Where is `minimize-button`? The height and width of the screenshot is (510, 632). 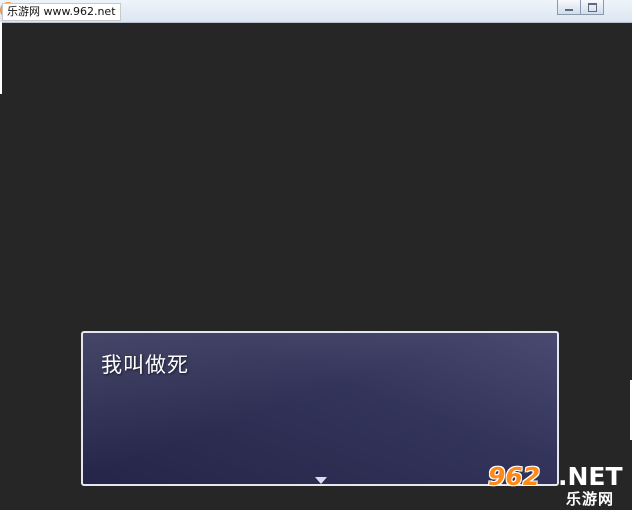
minimize-button is located at coordinates (569, 7).